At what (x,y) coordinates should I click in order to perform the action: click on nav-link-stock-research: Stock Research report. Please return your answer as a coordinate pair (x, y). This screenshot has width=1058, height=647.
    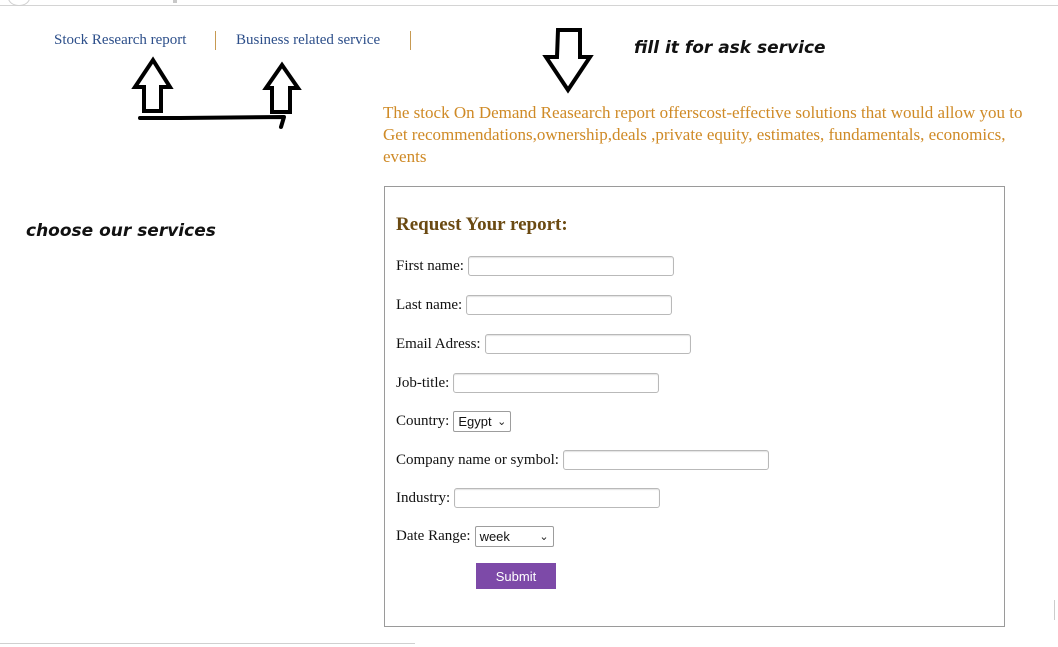
    Looking at the image, I should click on (120, 40).